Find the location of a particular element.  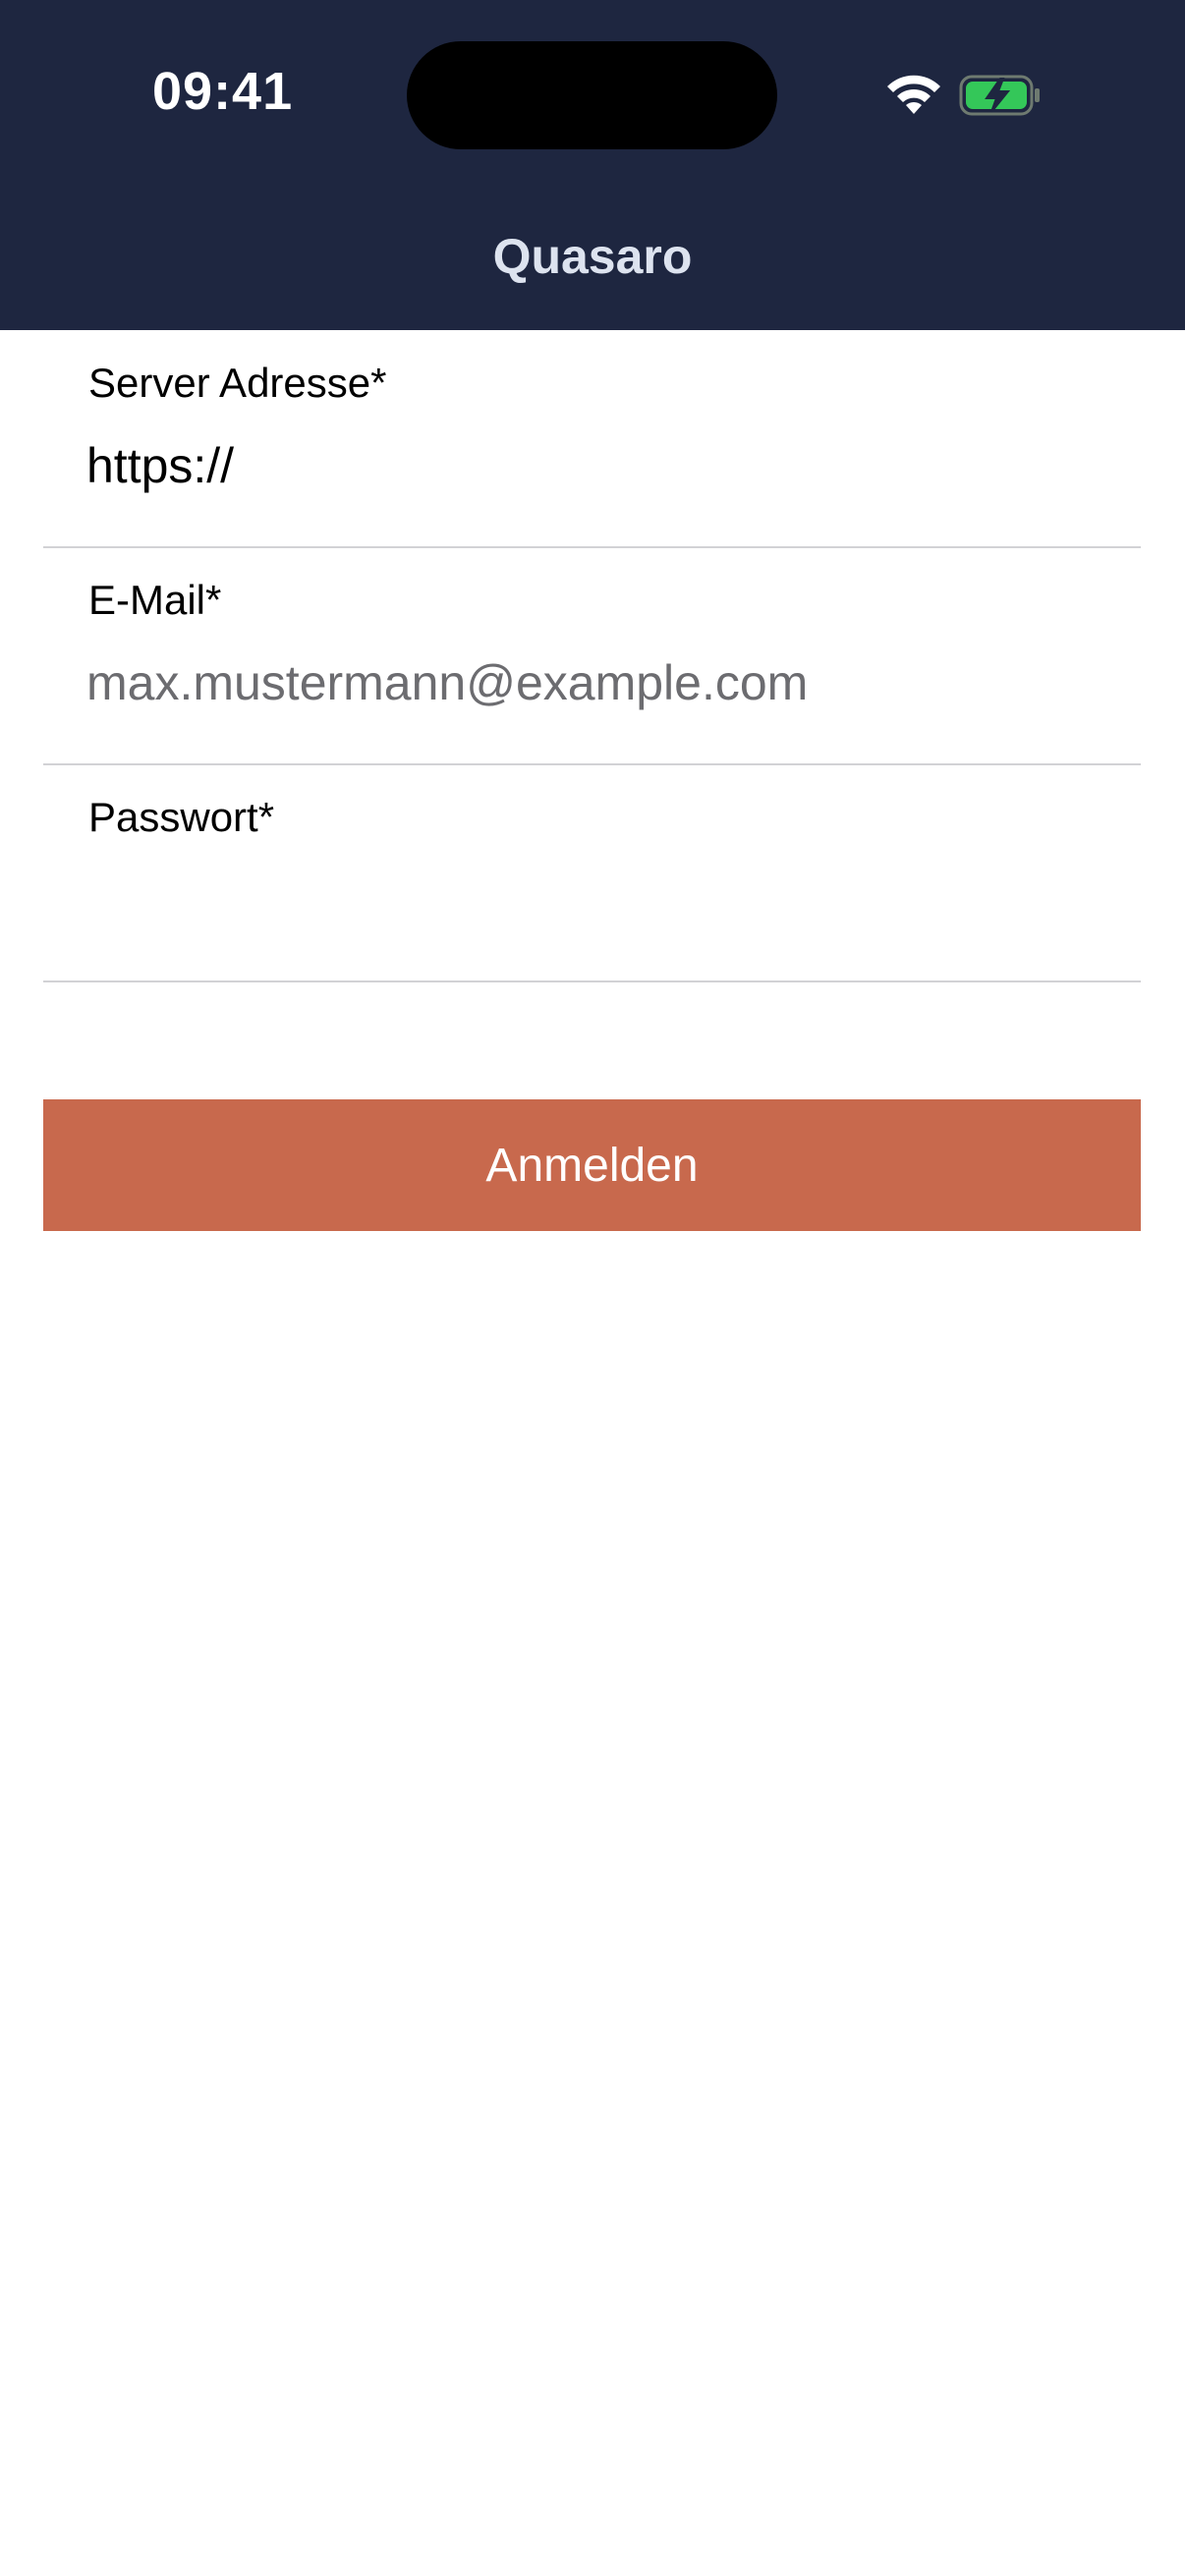

password-field: Passwort* is located at coordinates (592, 873).